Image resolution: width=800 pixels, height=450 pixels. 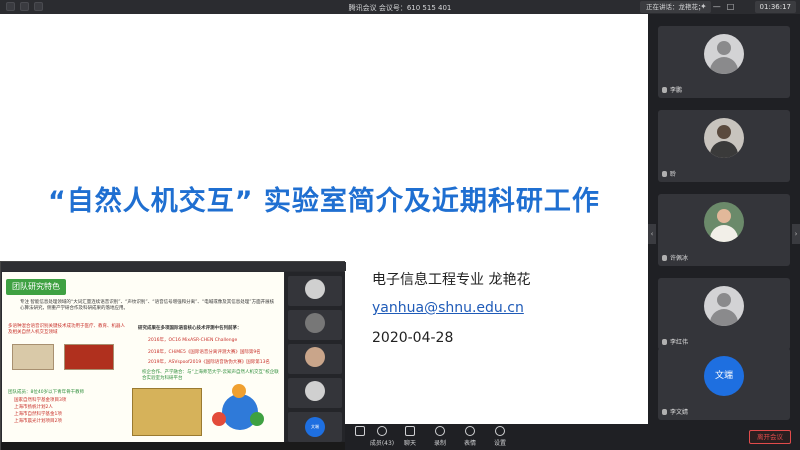 I want to click on diagram-node-red, so click(x=219, y=419).